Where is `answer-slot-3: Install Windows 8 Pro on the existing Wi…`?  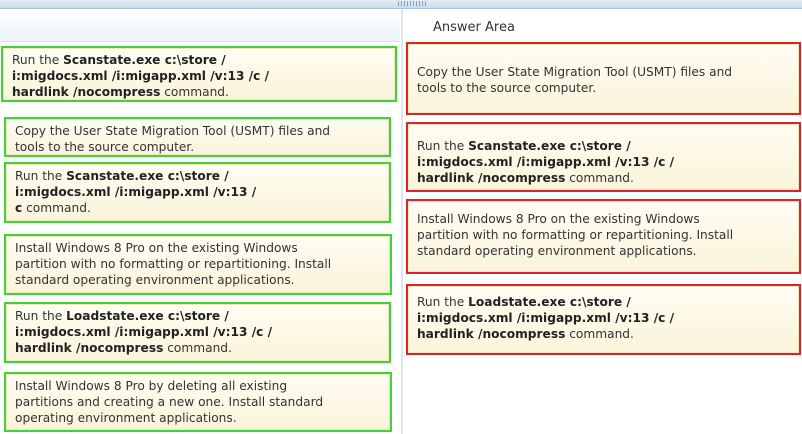 answer-slot-3: Install Windows 8 Pro on the existing Wi… is located at coordinates (603, 236).